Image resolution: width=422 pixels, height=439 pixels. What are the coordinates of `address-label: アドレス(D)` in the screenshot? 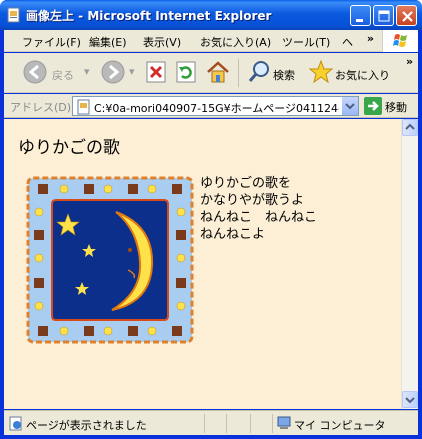 It's located at (41, 107).